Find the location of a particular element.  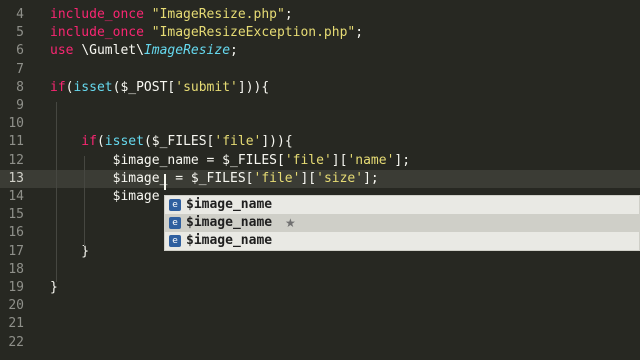

autocomplete-item: e $image_name ★ is located at coordinates (402, 223).